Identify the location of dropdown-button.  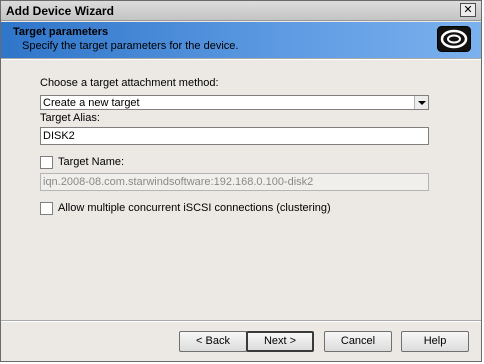
(421, 102).